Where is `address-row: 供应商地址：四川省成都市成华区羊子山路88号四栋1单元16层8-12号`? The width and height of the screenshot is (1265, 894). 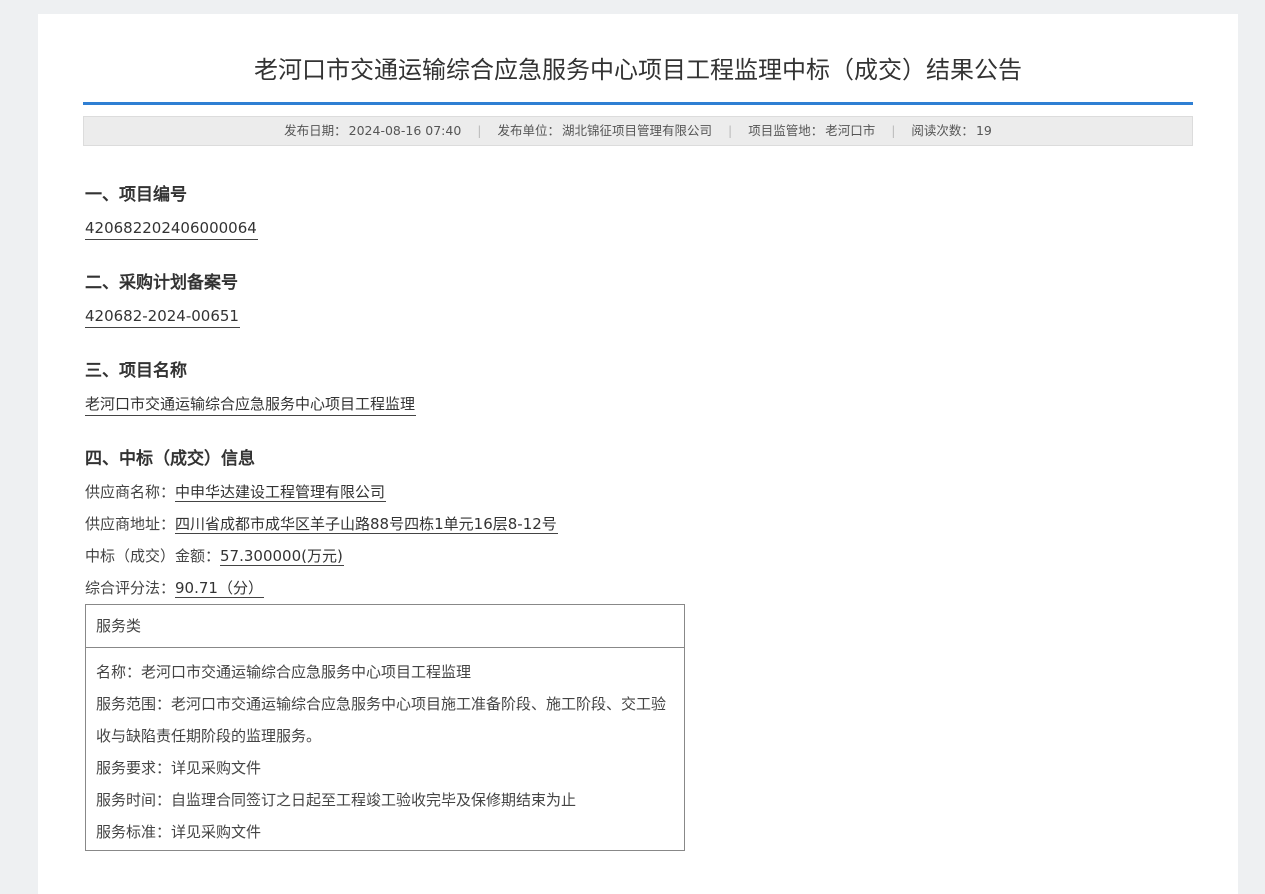 address-row: 供应商地址：四川省成都市成华区羊子山路88号四栋1单元16层8-12号 is located at coordinates (321, 524).